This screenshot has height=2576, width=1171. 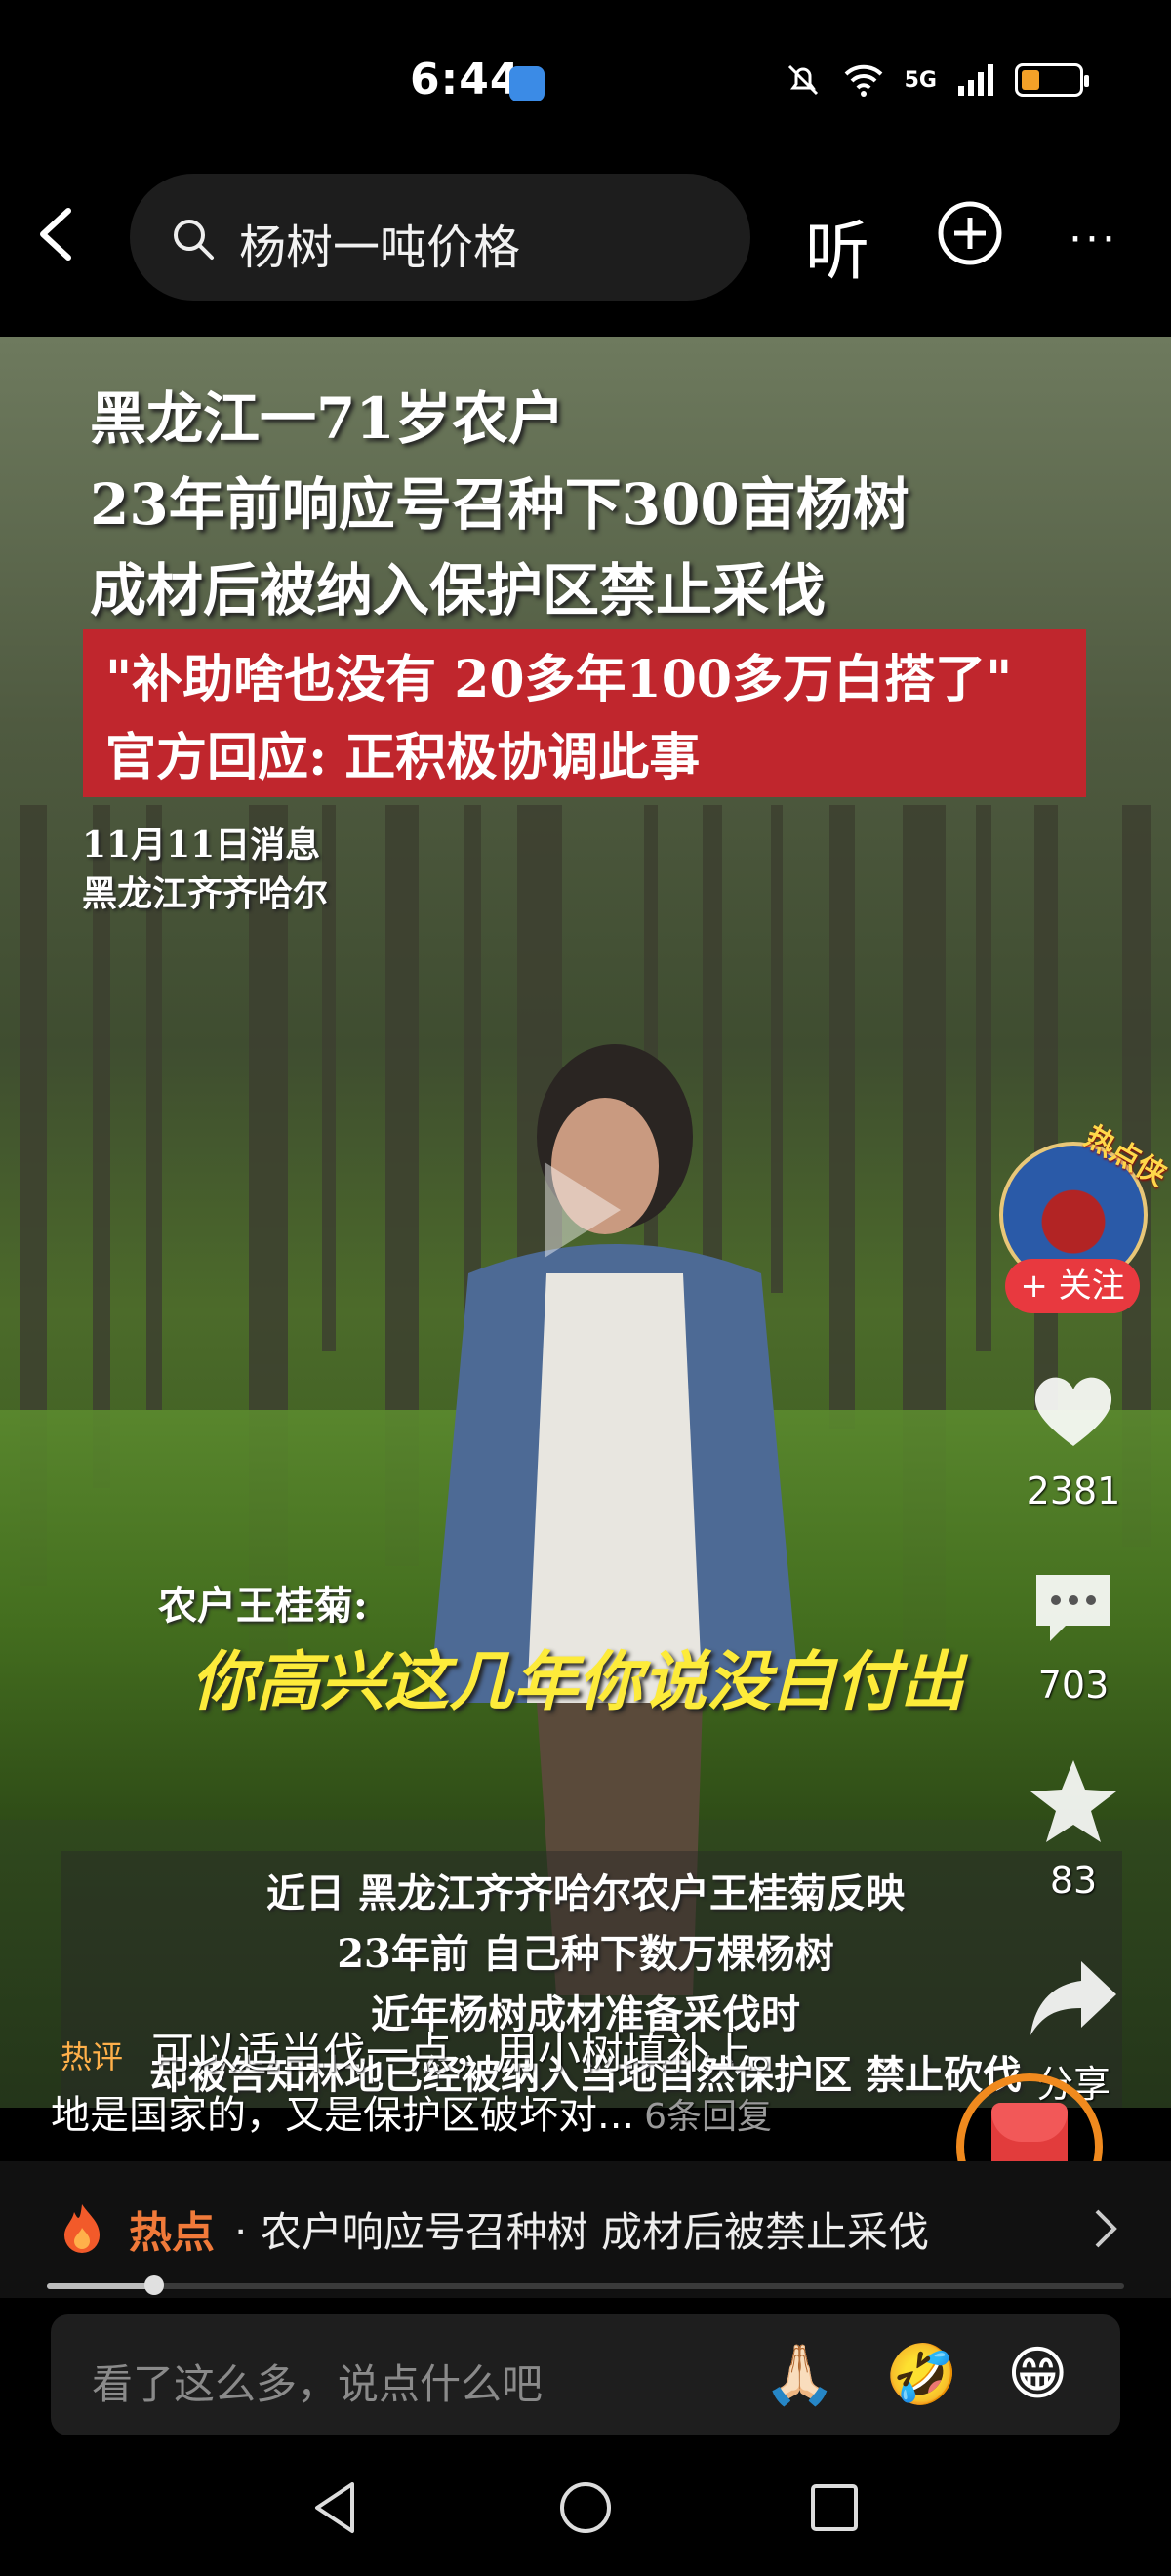 I want to click on back-button, so click(x=58, y=234).